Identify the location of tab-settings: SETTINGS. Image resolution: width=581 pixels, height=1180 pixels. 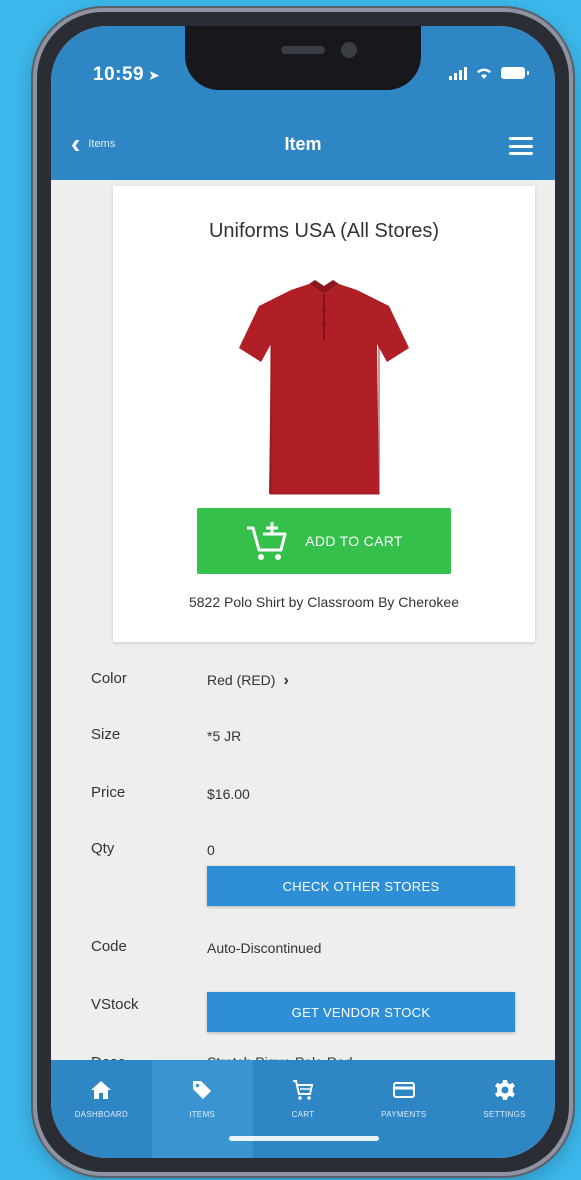
(504, 1109).